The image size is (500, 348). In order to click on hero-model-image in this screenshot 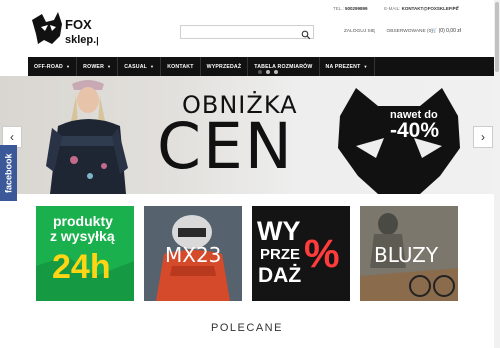, I will do `click(87, 137)`.